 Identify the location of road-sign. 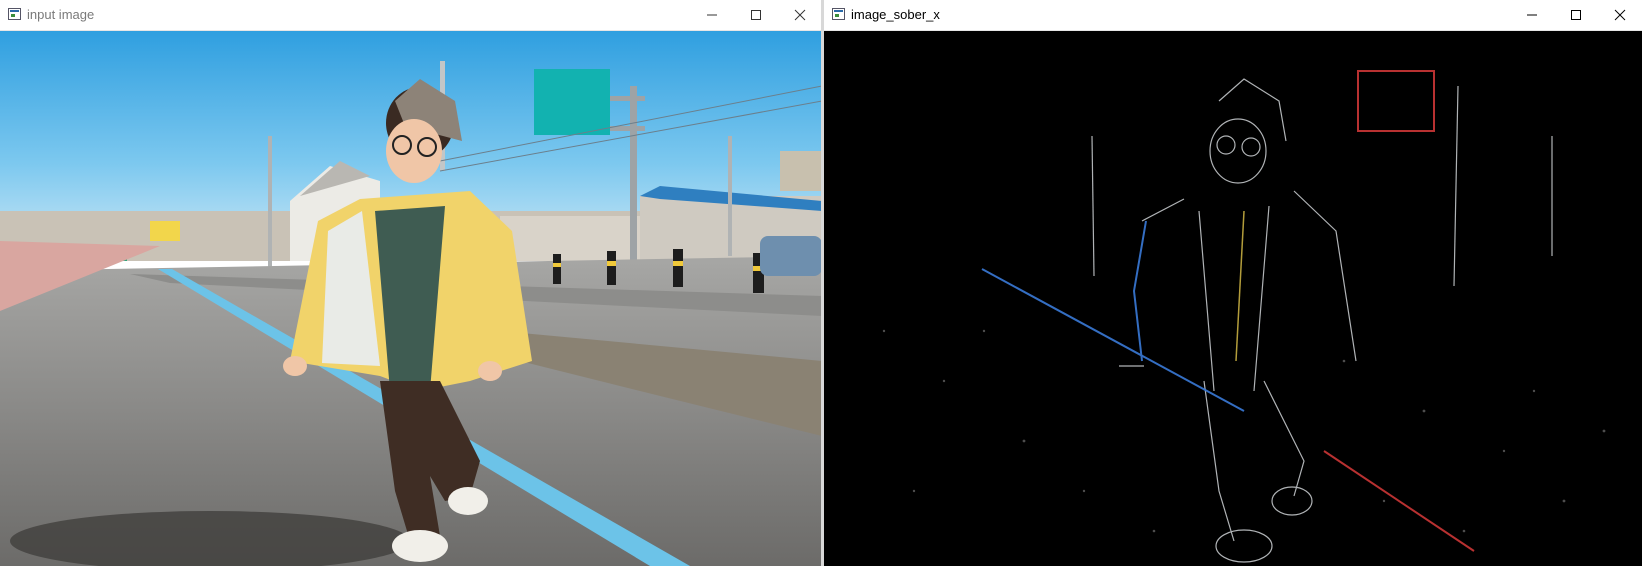
(572, 102).